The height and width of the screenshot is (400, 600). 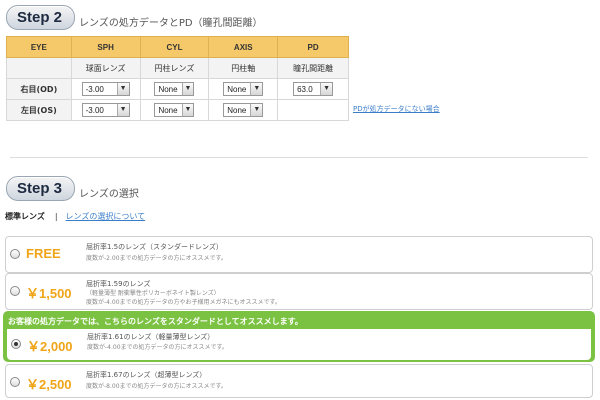 What do you see at coordinates (237, 89) in the screenshot?
I see `axis-value-right: None` at bounding box center [237, 89].